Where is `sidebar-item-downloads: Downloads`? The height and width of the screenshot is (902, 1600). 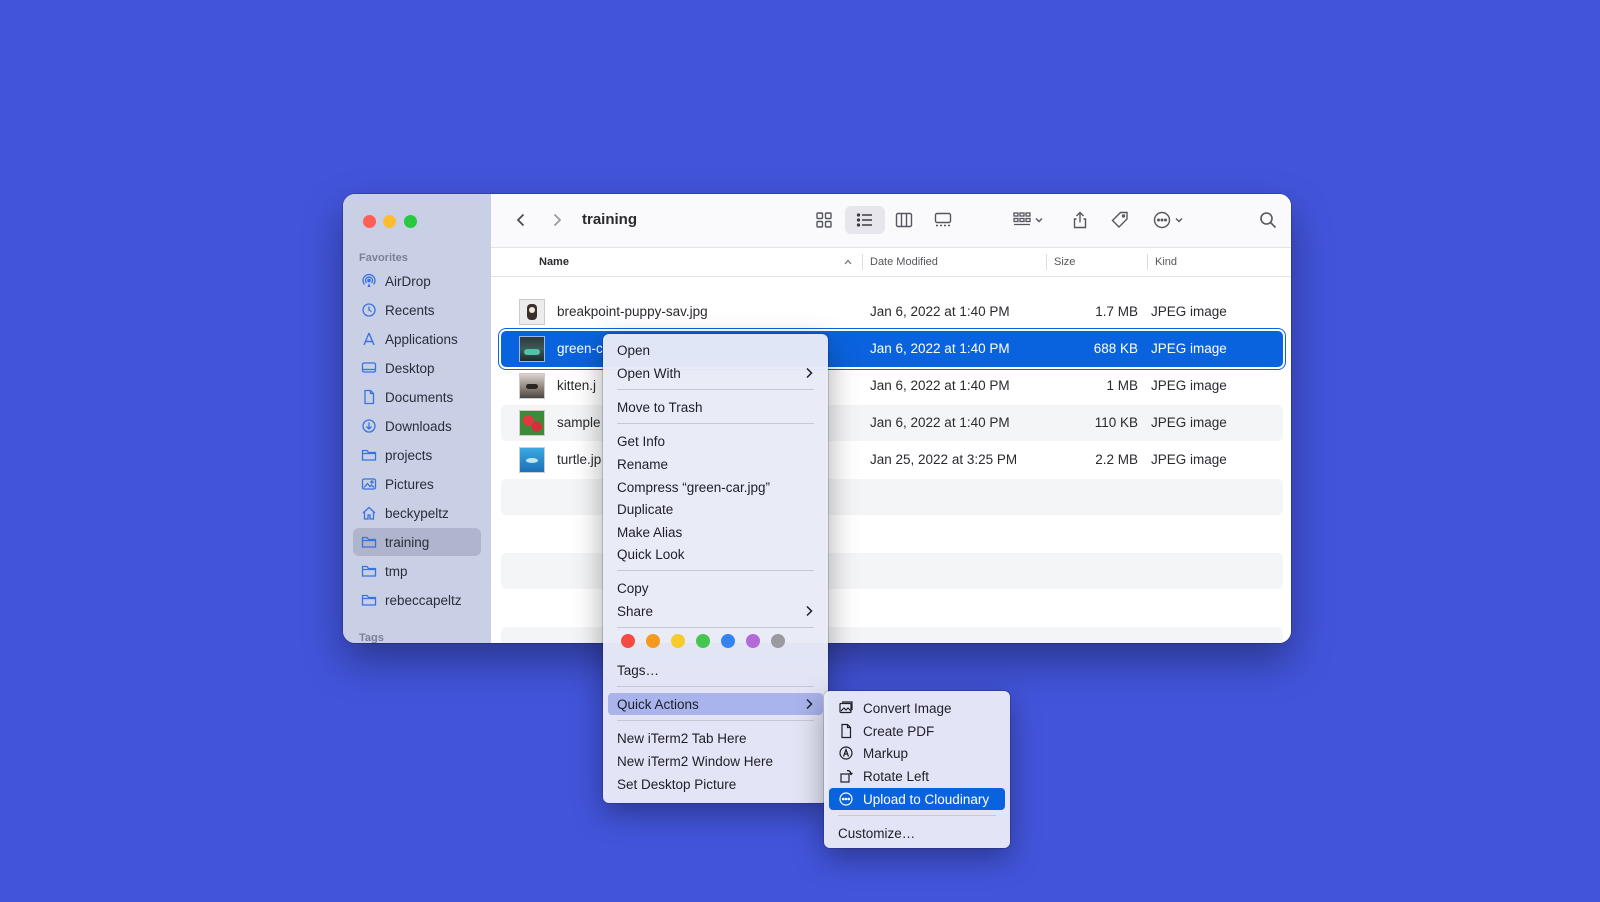 sidebar-item-downloads: Downloads is located at coordinates (417, 426).